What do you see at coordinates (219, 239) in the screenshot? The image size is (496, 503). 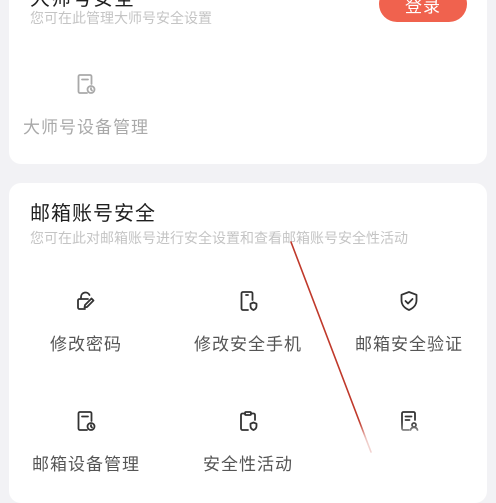 I see `section-subtitle: 您可在此对邮箱账号进行安全设置和查看邮箱账号安全性活动` at bounding box center [219, 239].